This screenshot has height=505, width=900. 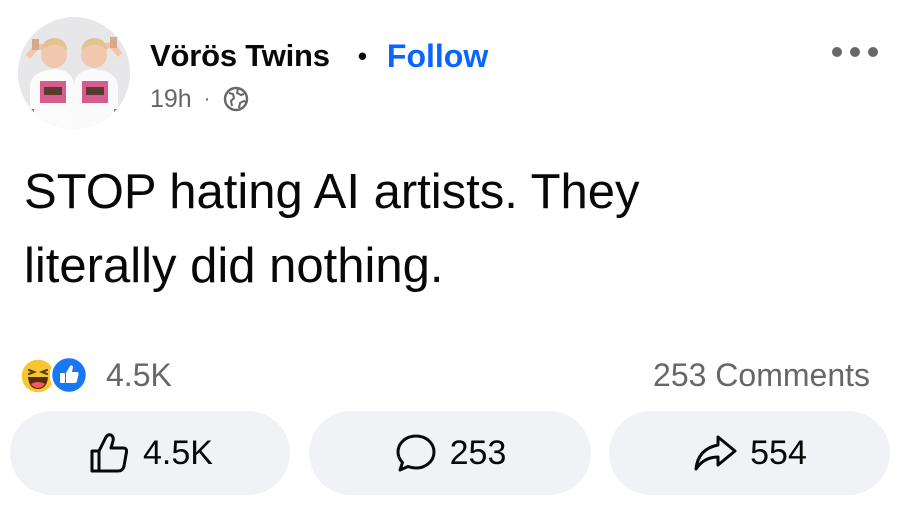 I want to click on like-button: 4.5K, so click(x=150, y=453).